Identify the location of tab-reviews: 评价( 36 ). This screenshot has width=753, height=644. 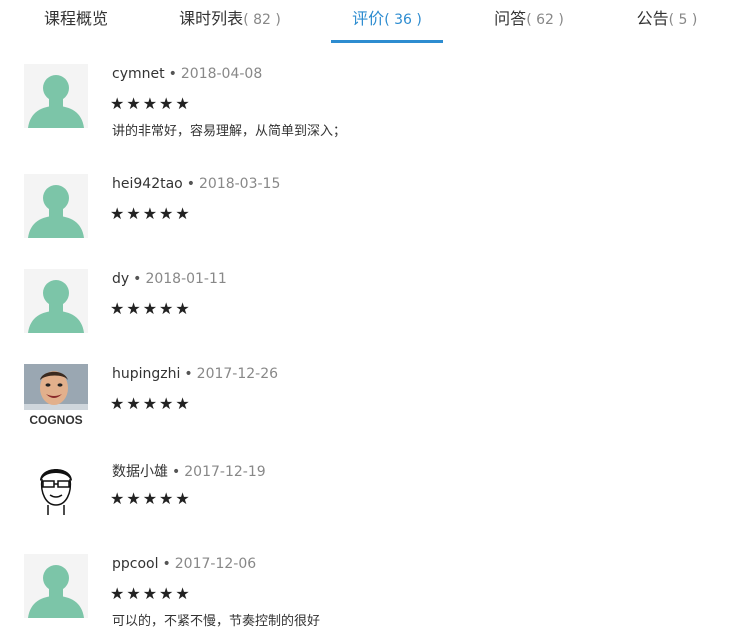
(387, 21).